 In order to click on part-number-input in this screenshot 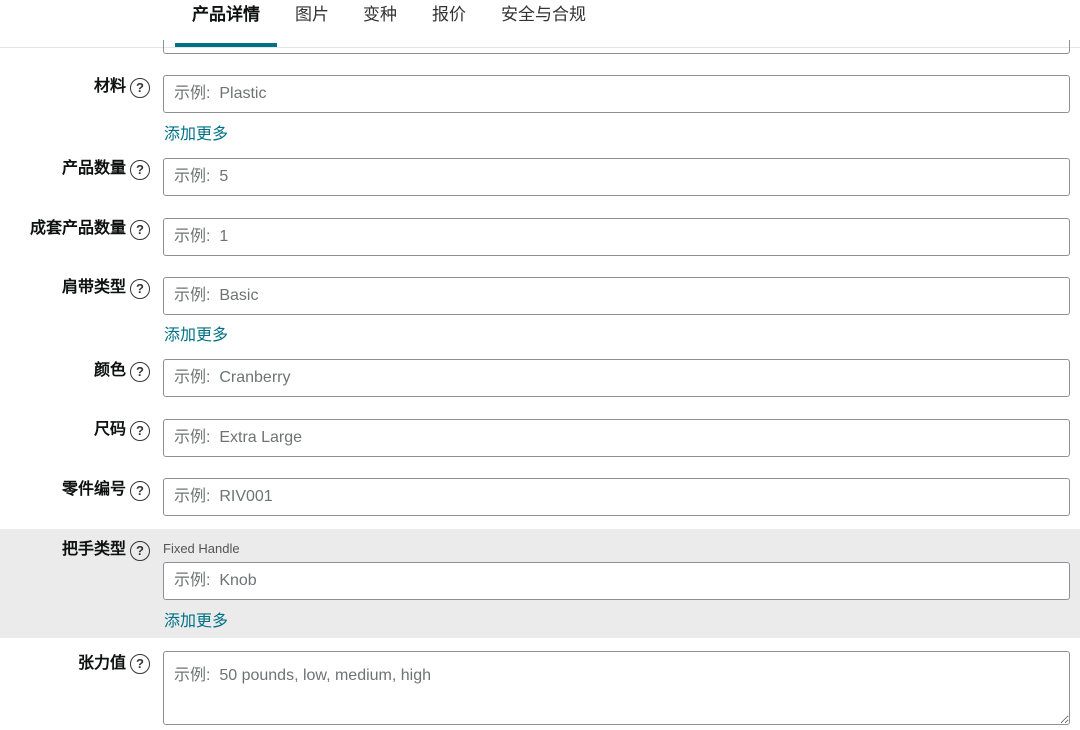, I will do `click(616, 497)`.